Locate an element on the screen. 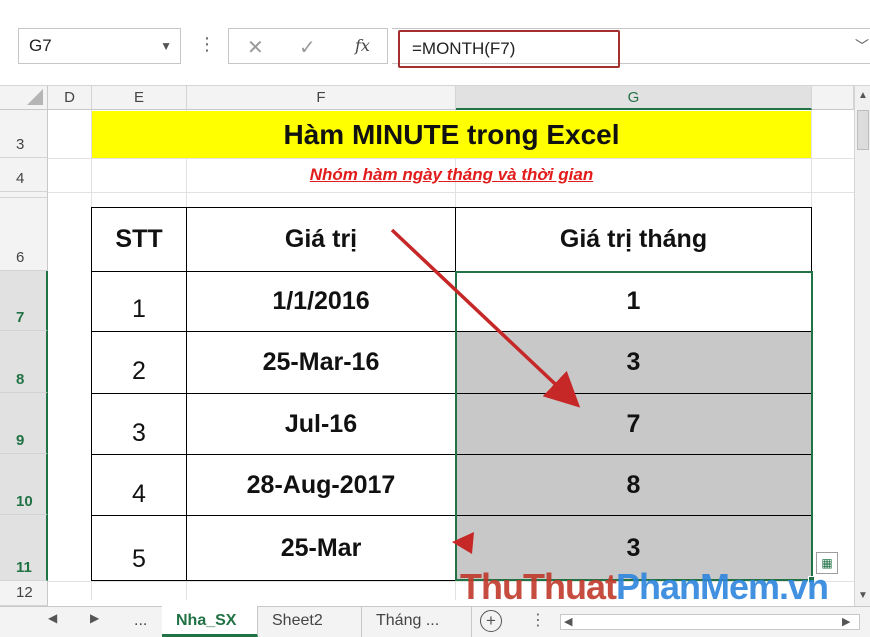 The image size is (870, 637). add-sheet-icon: + is located at coordinates (491, 621).